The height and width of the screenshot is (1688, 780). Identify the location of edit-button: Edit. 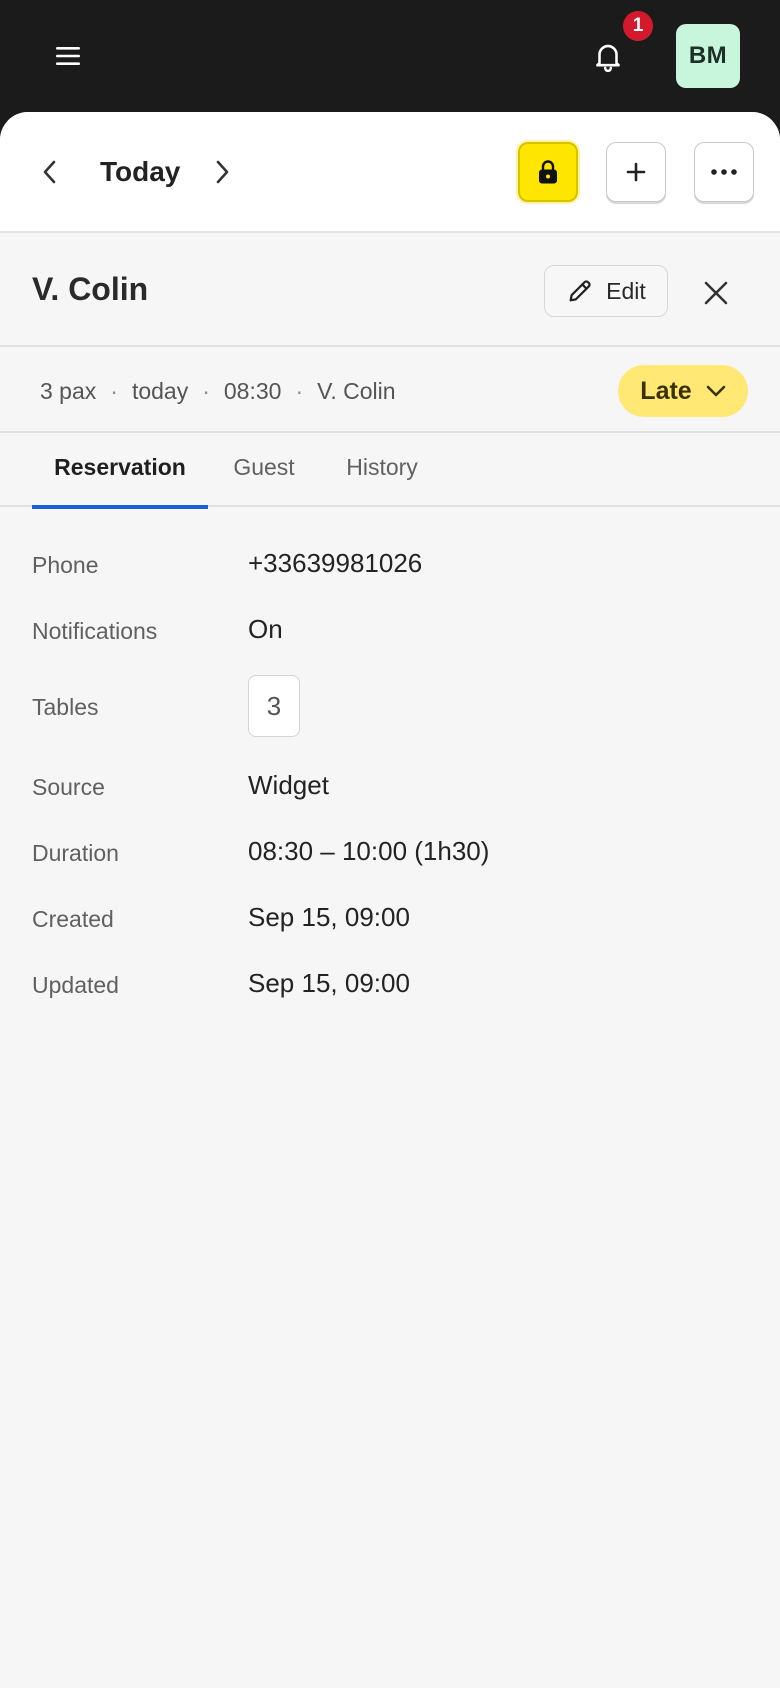
(606, 291).